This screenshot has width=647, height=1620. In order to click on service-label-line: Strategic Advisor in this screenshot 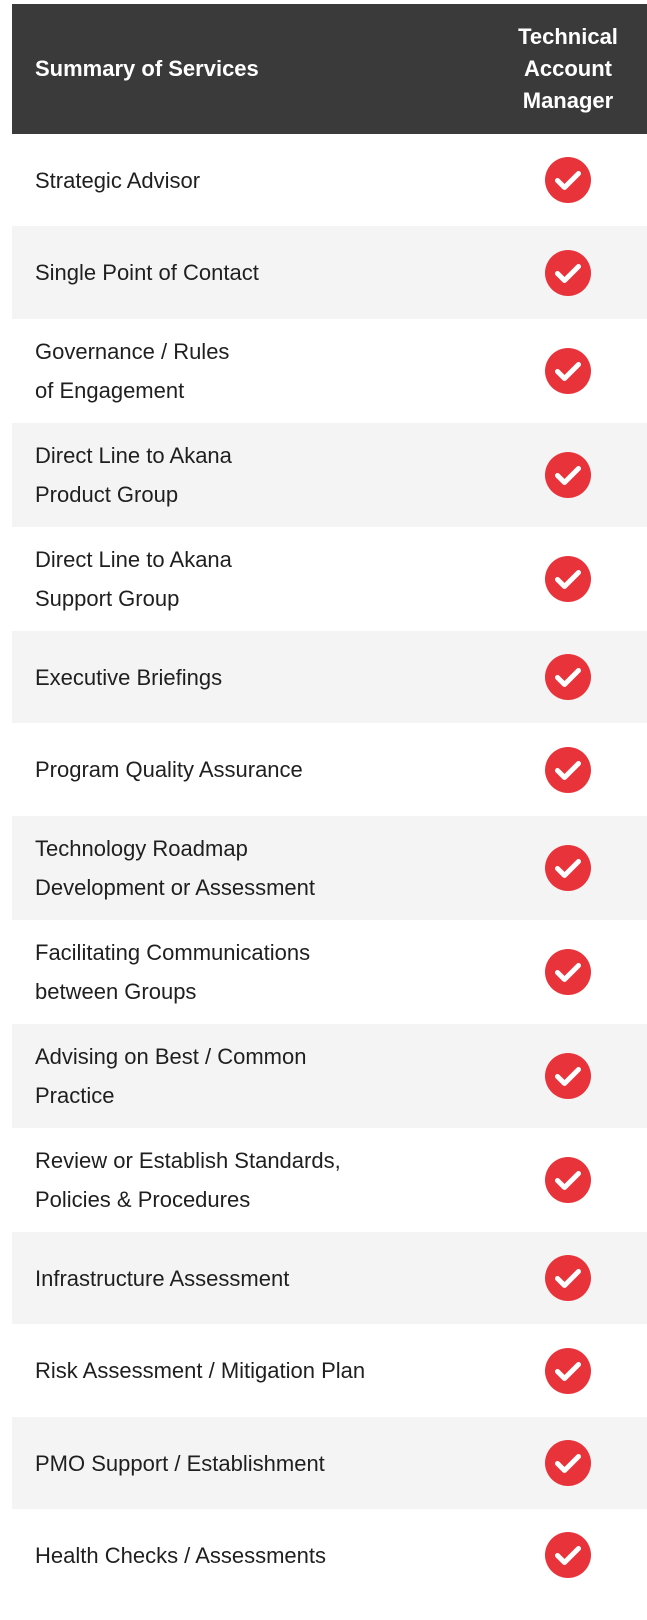, I will do `click(118, 180)`.